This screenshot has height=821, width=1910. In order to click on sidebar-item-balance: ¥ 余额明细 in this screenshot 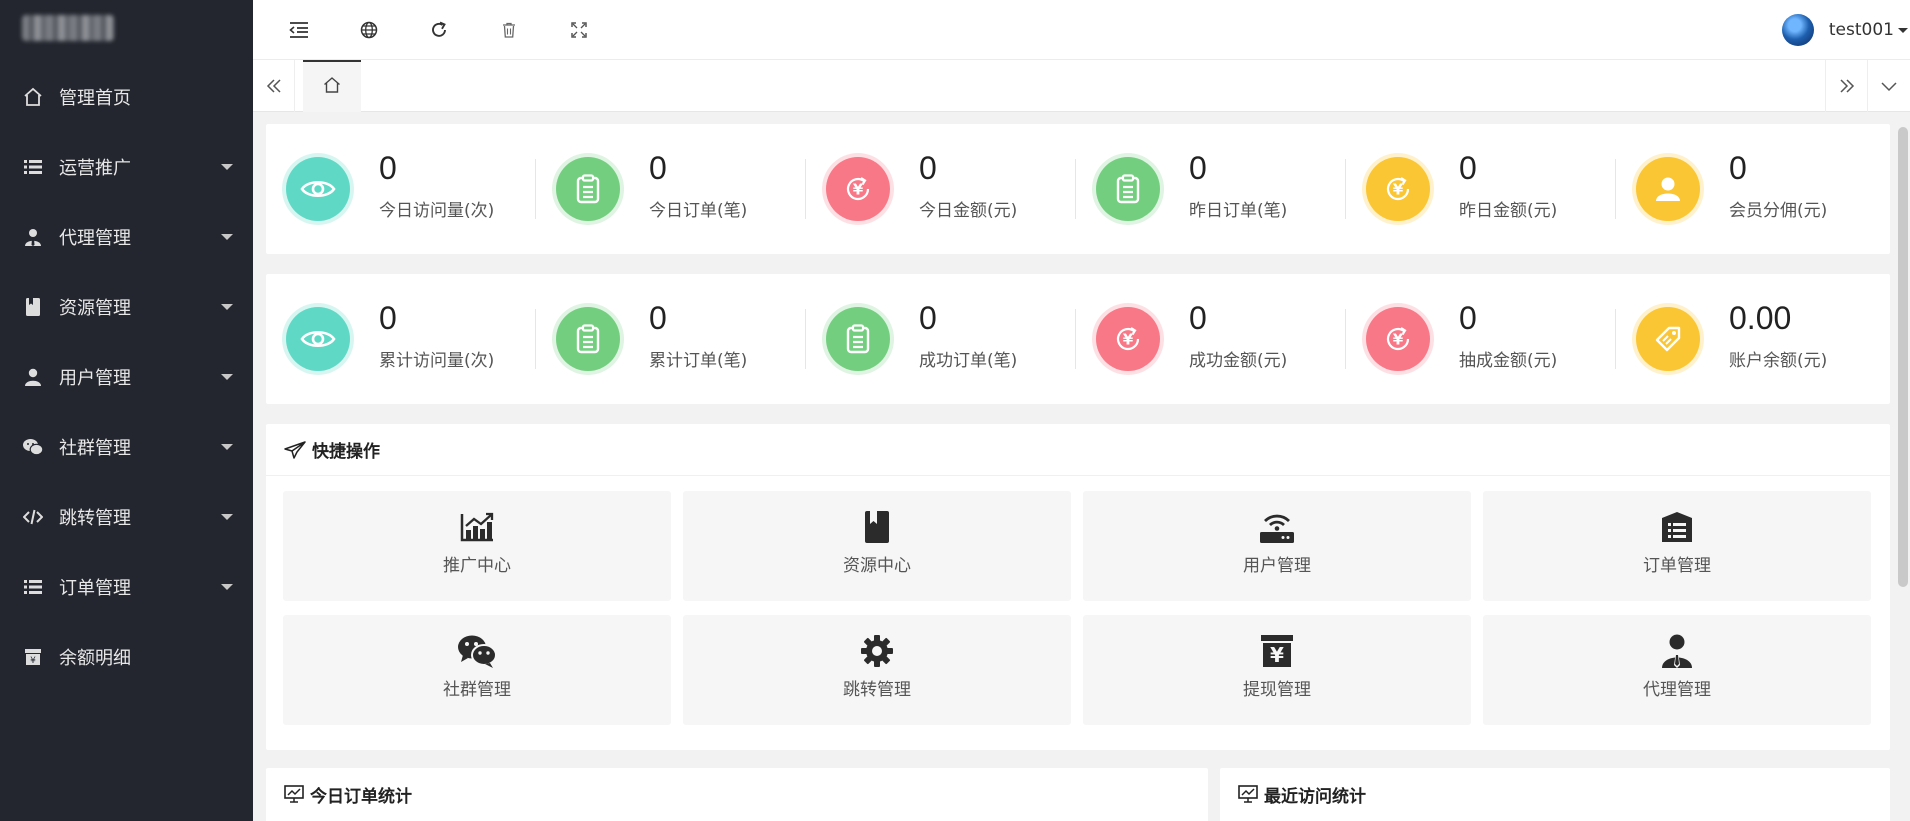, I will do `click(126, 657)`.